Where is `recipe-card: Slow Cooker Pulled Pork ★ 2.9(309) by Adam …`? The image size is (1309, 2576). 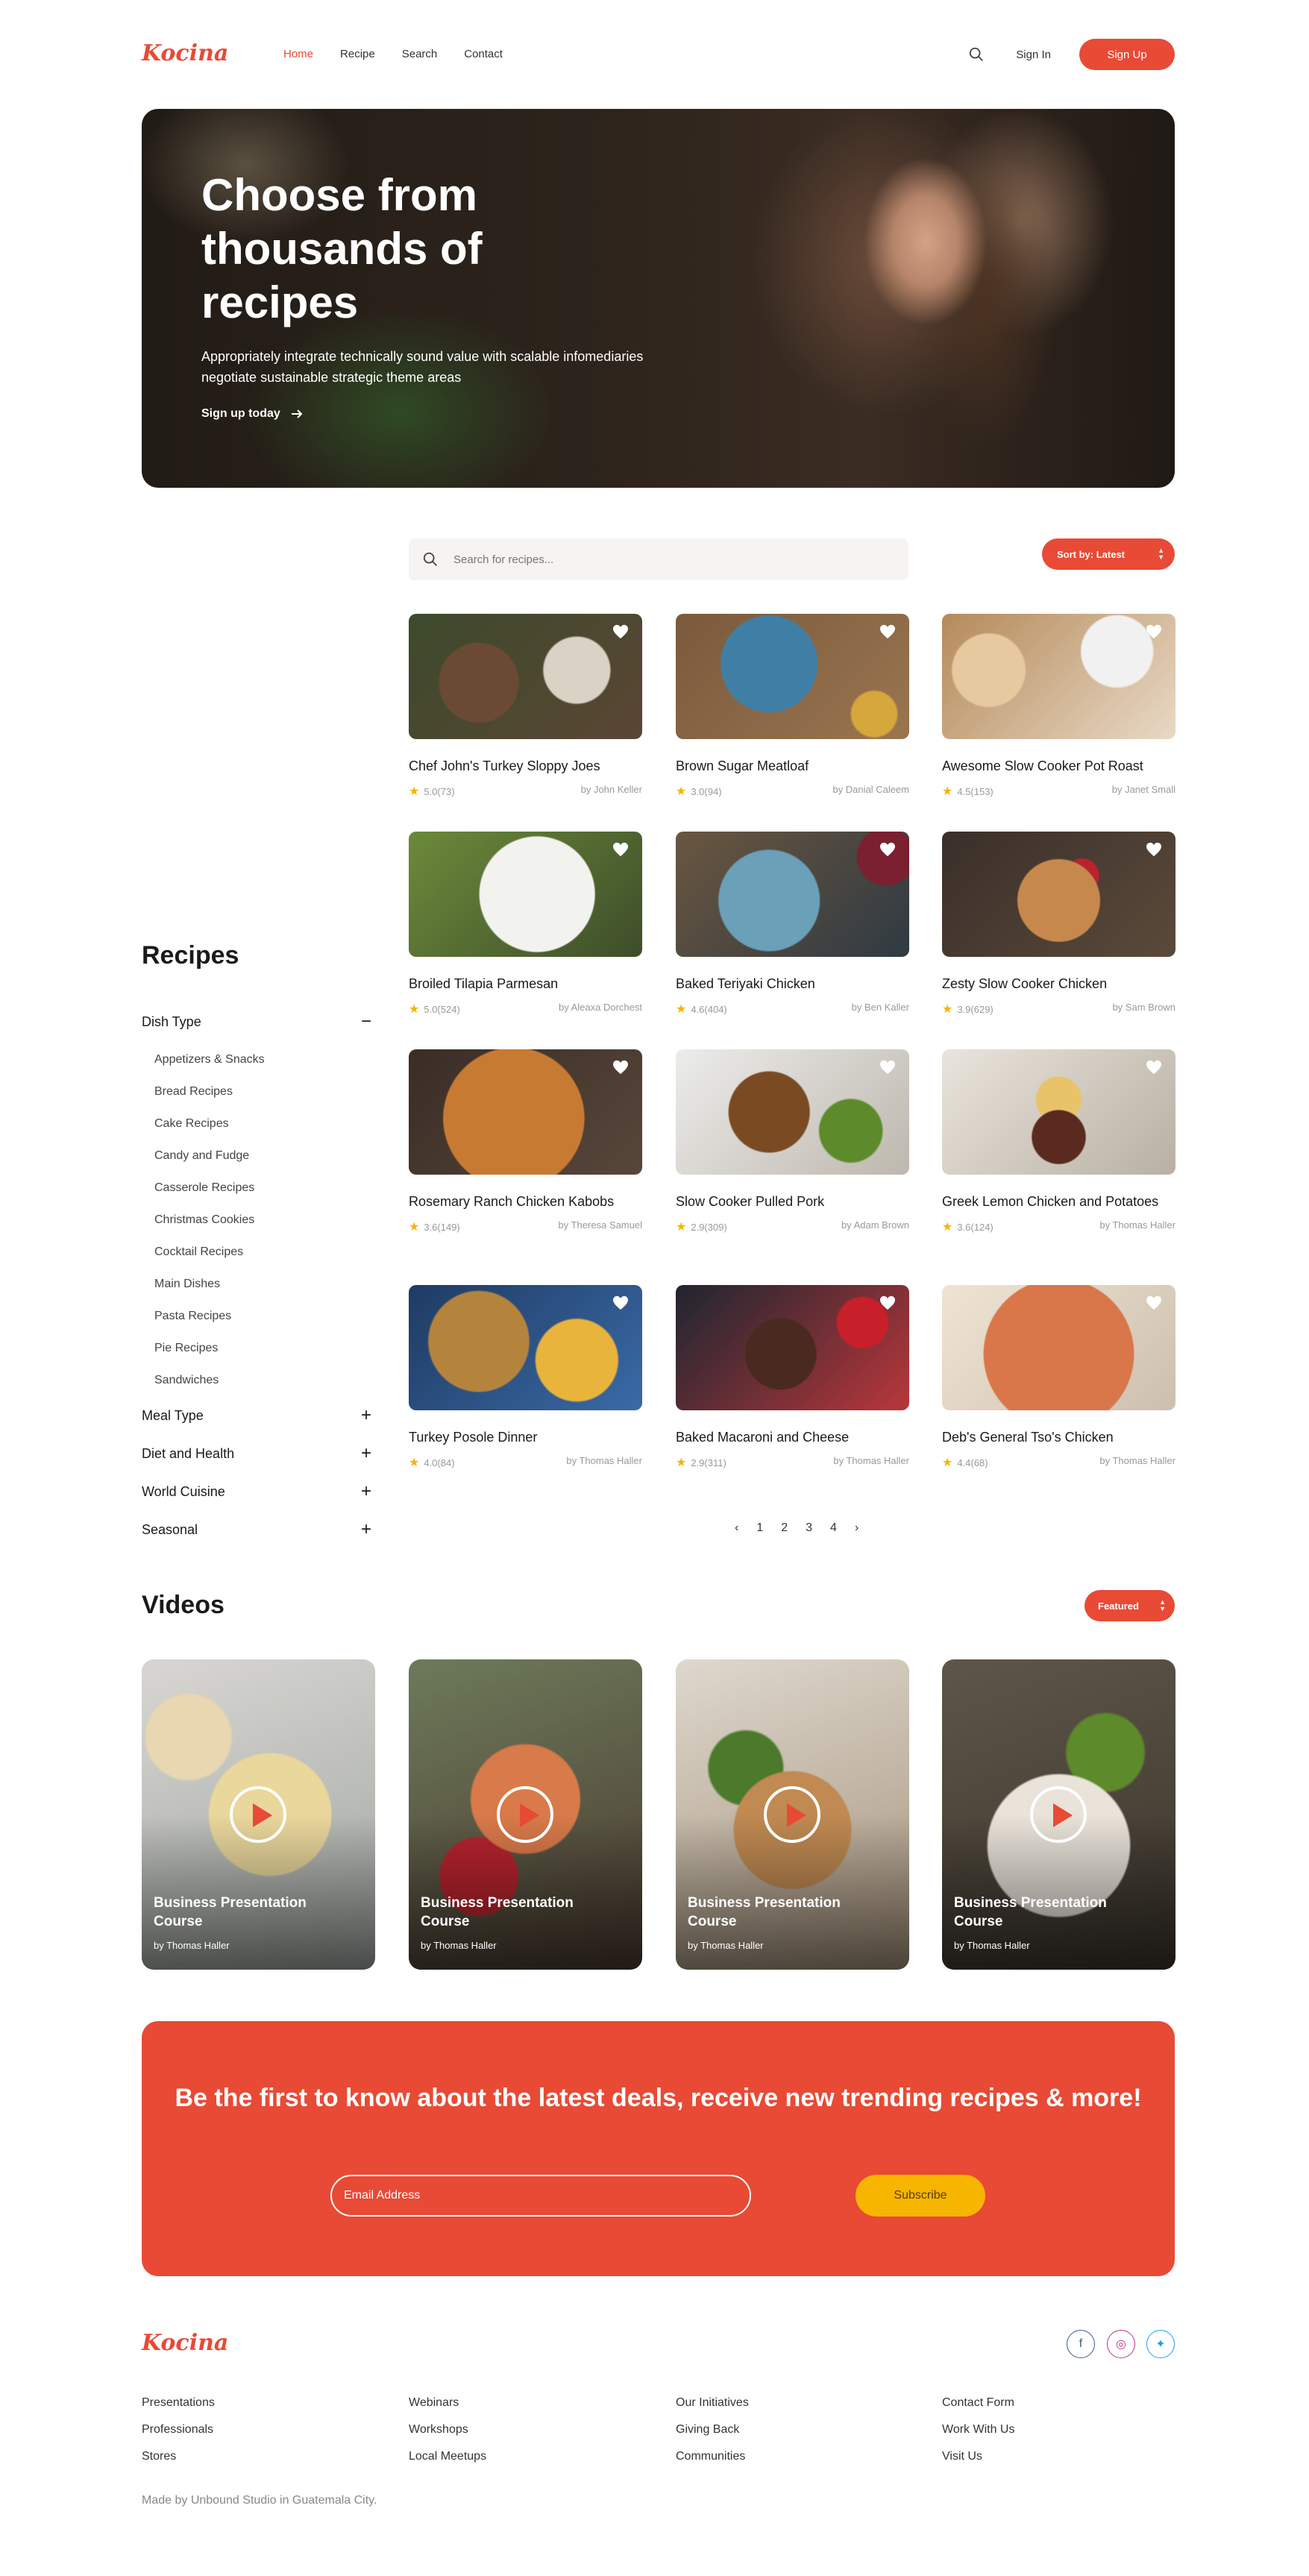 recipe-card: Slow Cooker Pulled Pork ★ 2.9(309) by Adam … is located at coordinates (793, 1142).